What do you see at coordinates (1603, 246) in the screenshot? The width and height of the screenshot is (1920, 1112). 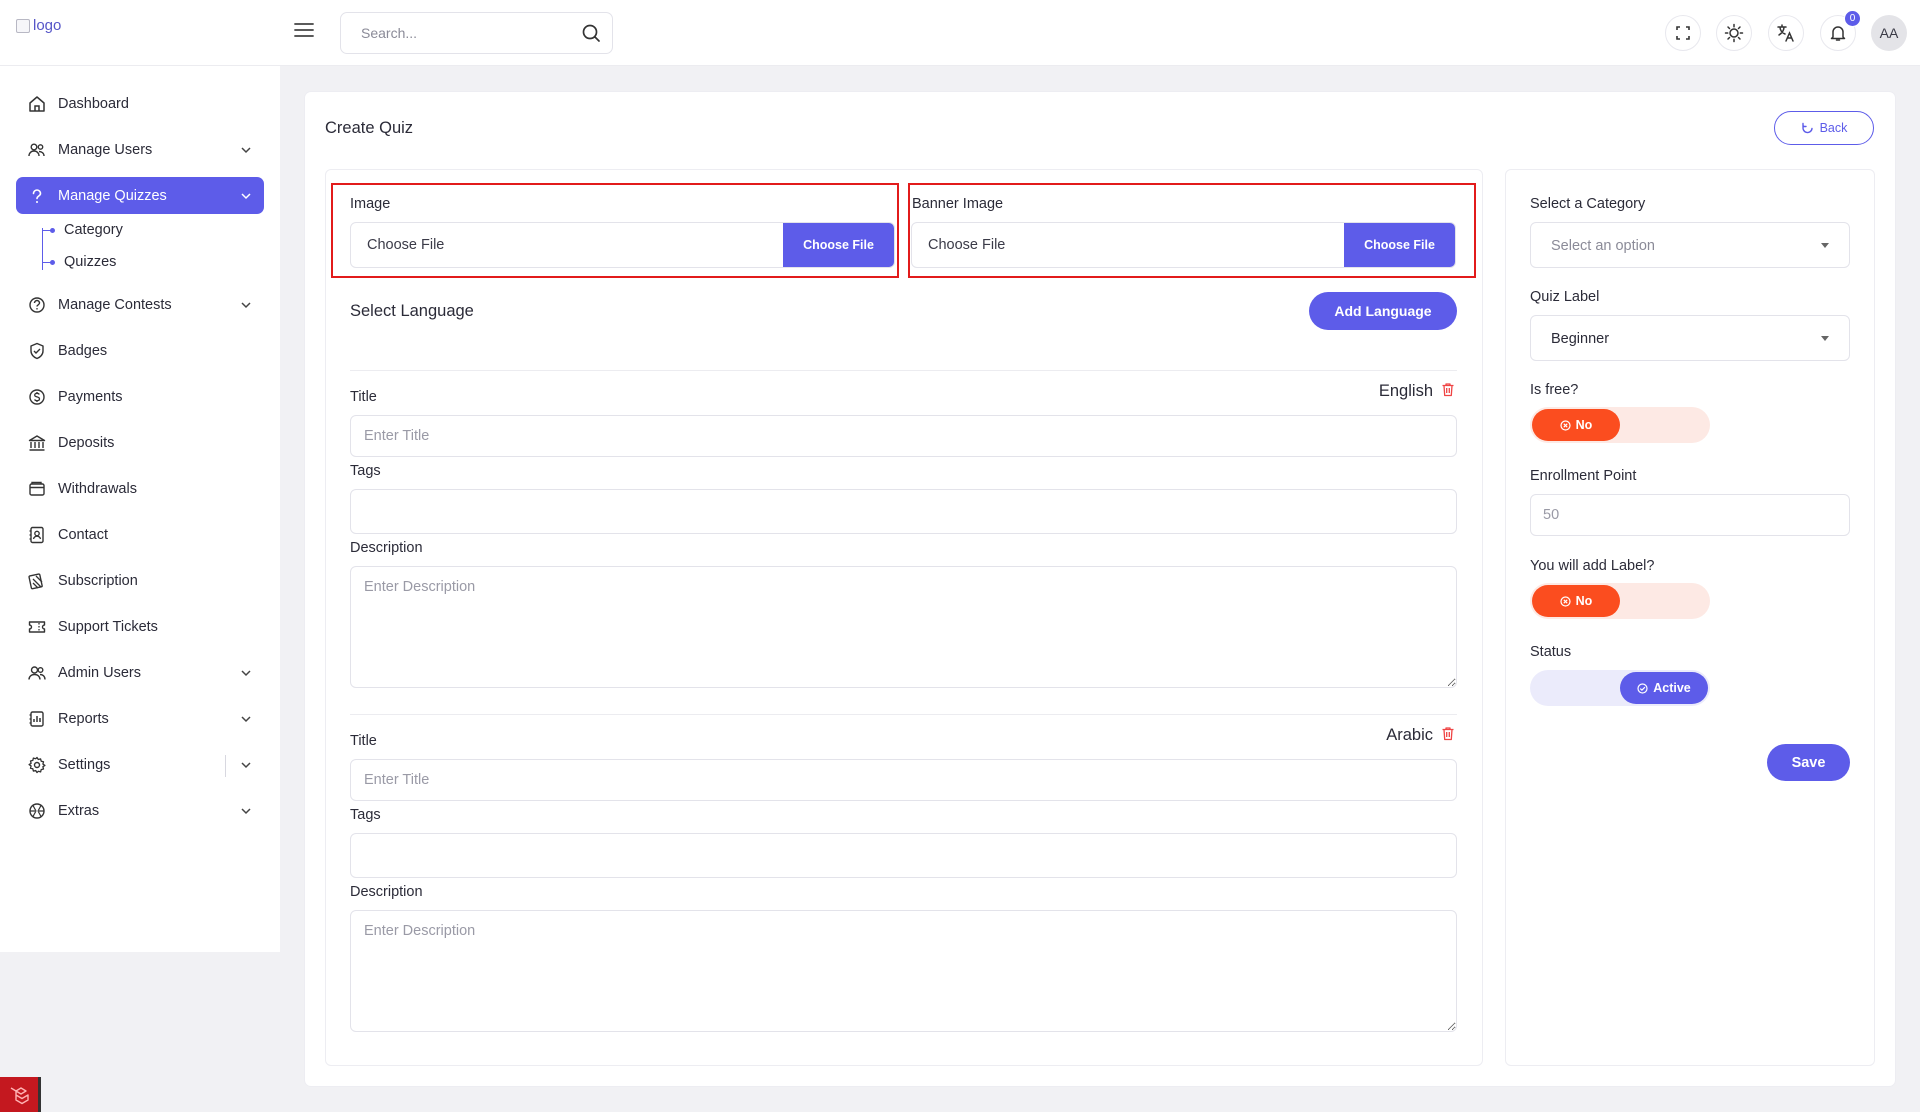 I see `category-select-value: Select an option` at bounding box center [1603, 246].